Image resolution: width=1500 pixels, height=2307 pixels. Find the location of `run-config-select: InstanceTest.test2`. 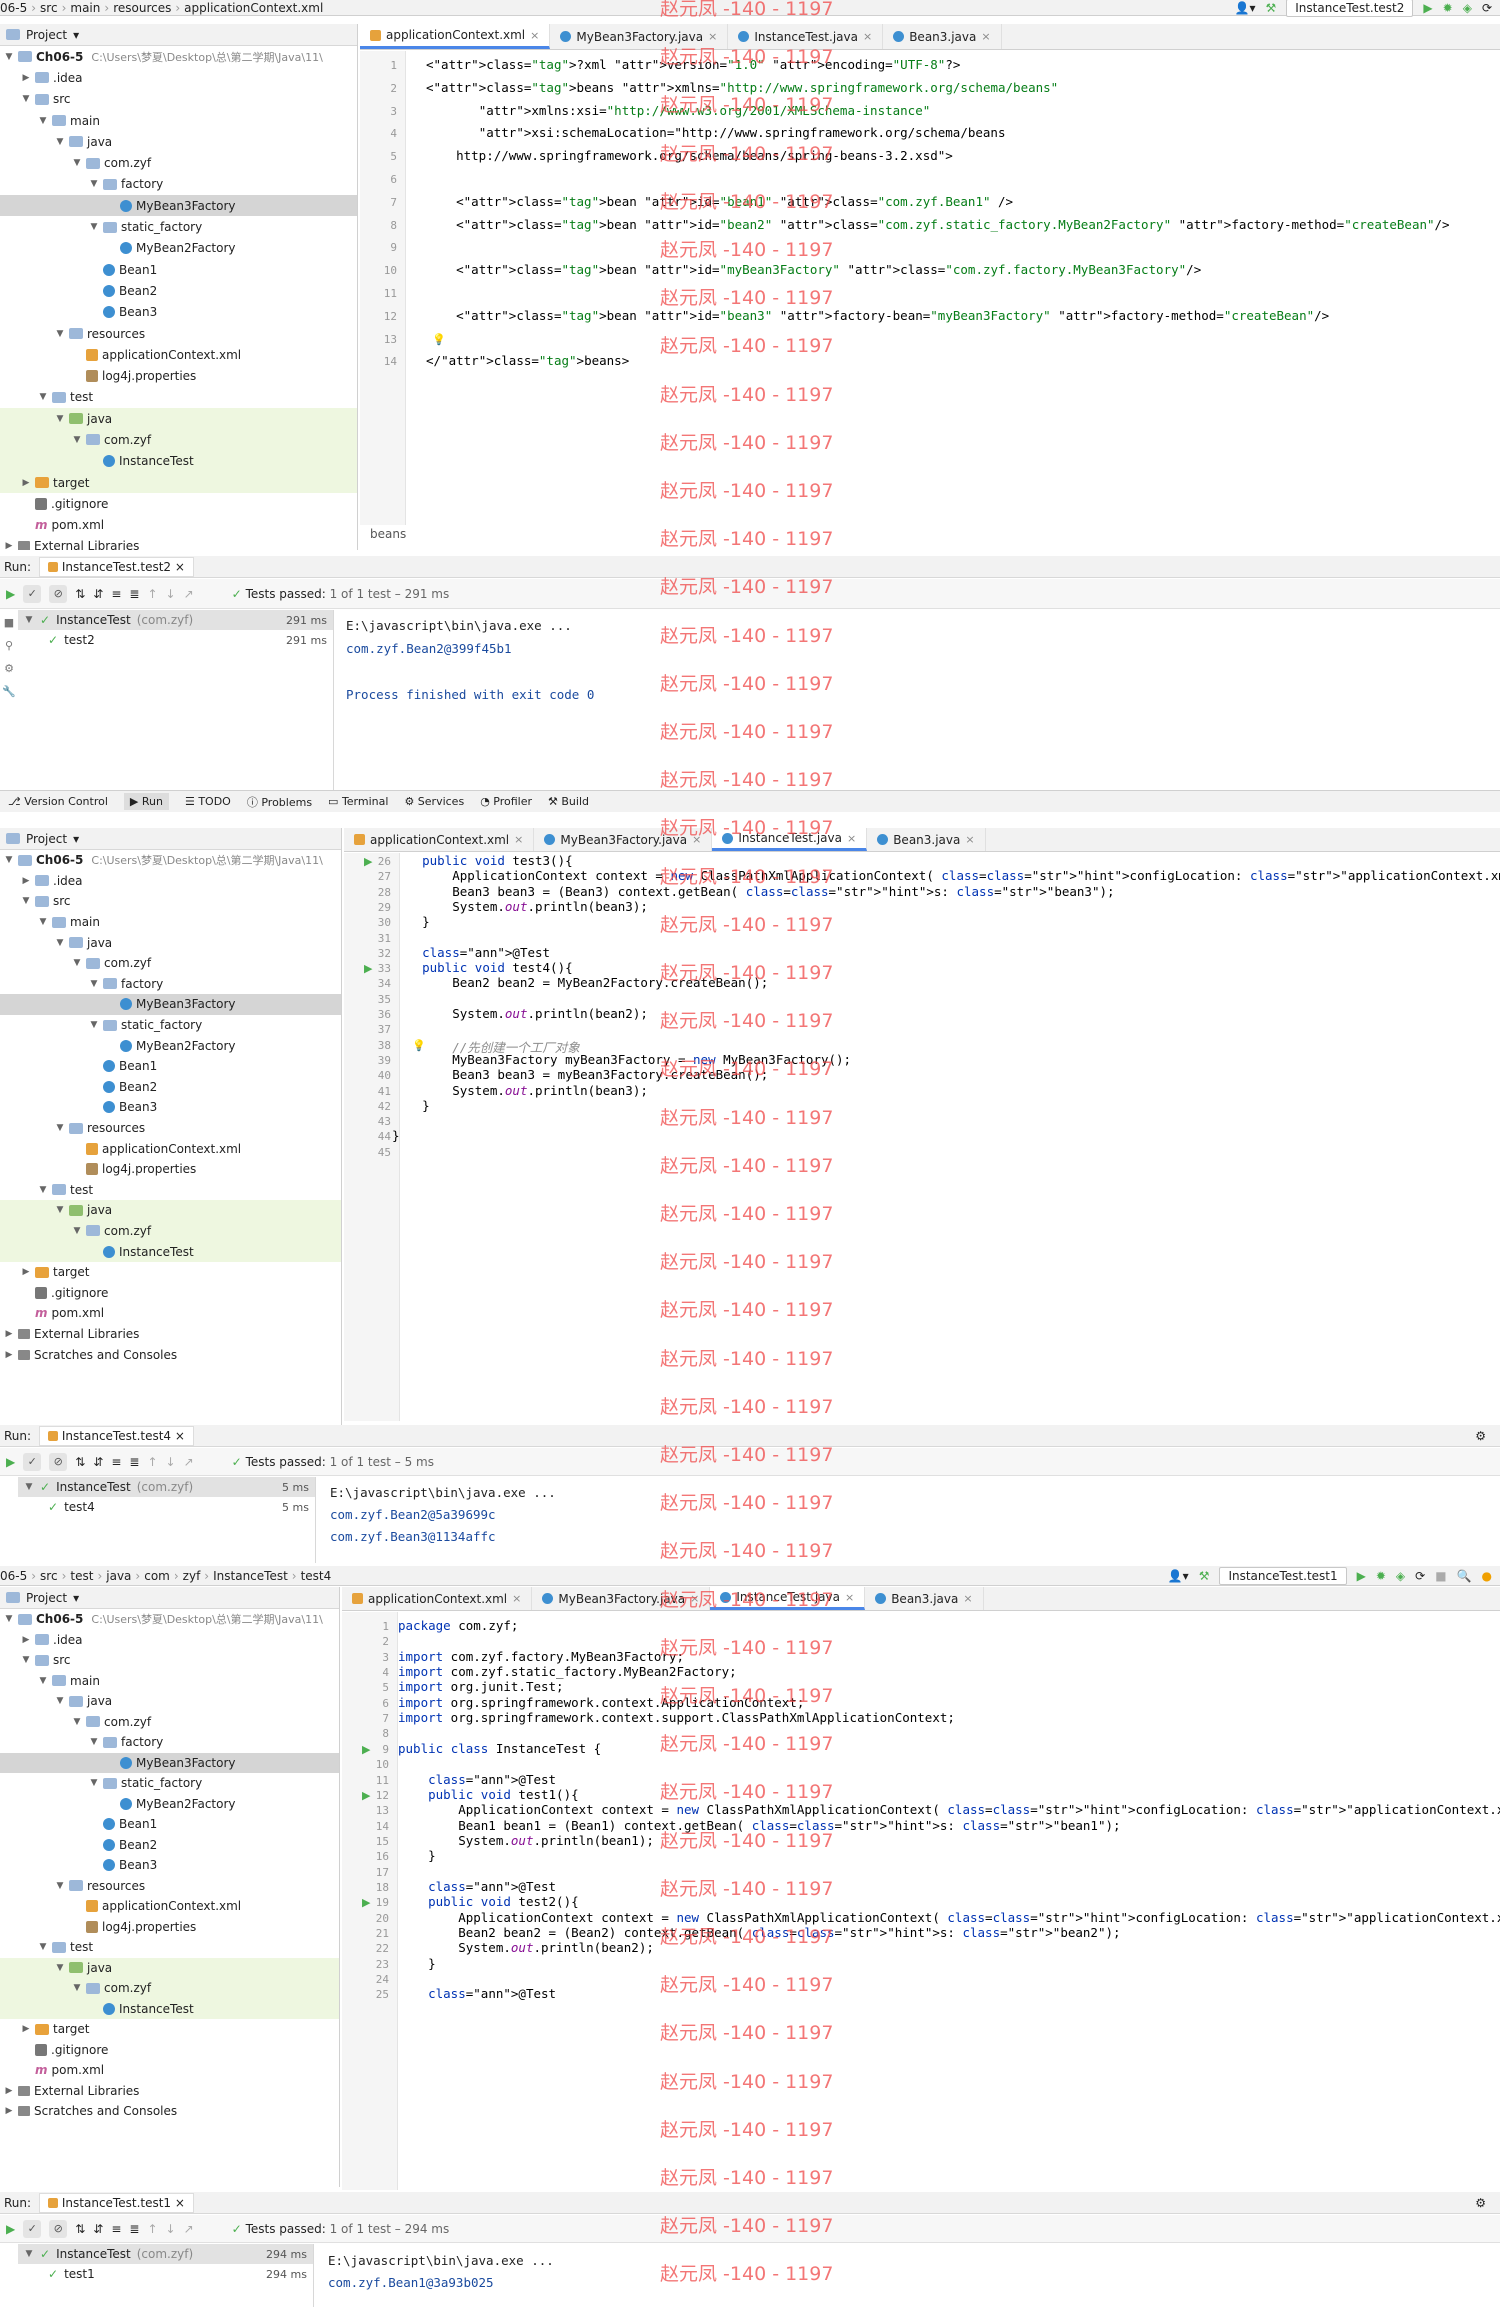

run-config-select: InstanceTest.test2 is located at coordinates (1350, 8).